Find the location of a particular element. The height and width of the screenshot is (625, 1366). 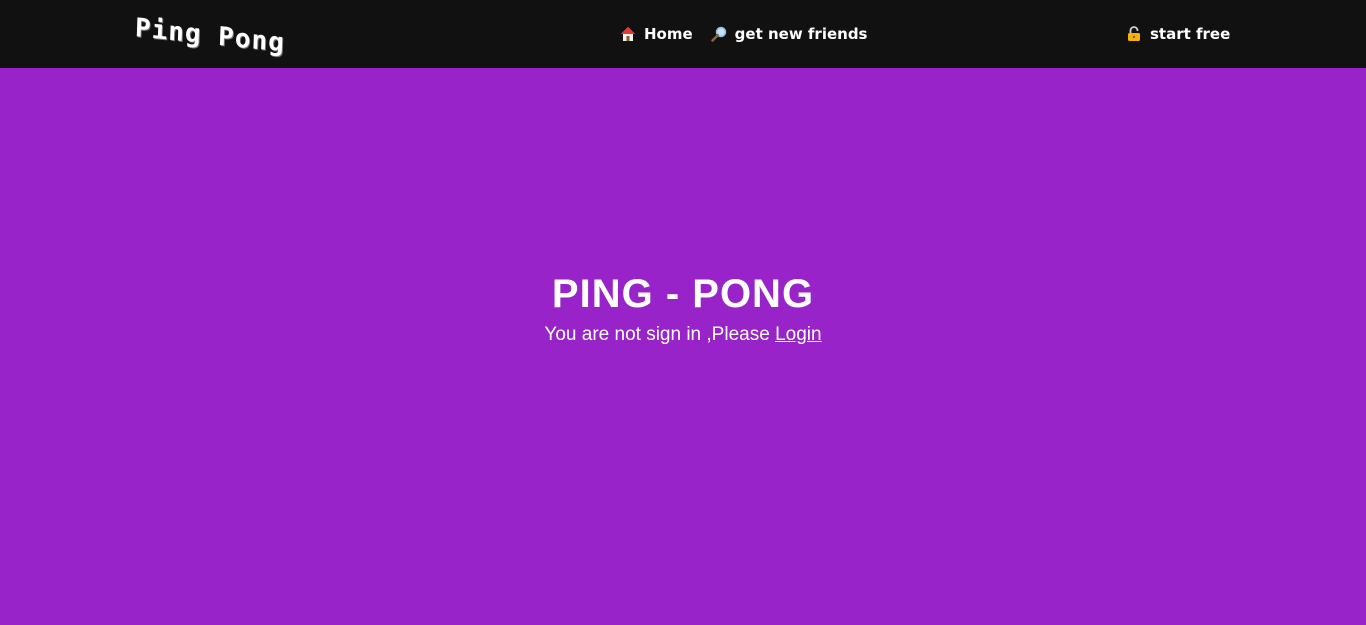

nav-get-new-friends-link: get new friends is located at coordinates (789, 34).